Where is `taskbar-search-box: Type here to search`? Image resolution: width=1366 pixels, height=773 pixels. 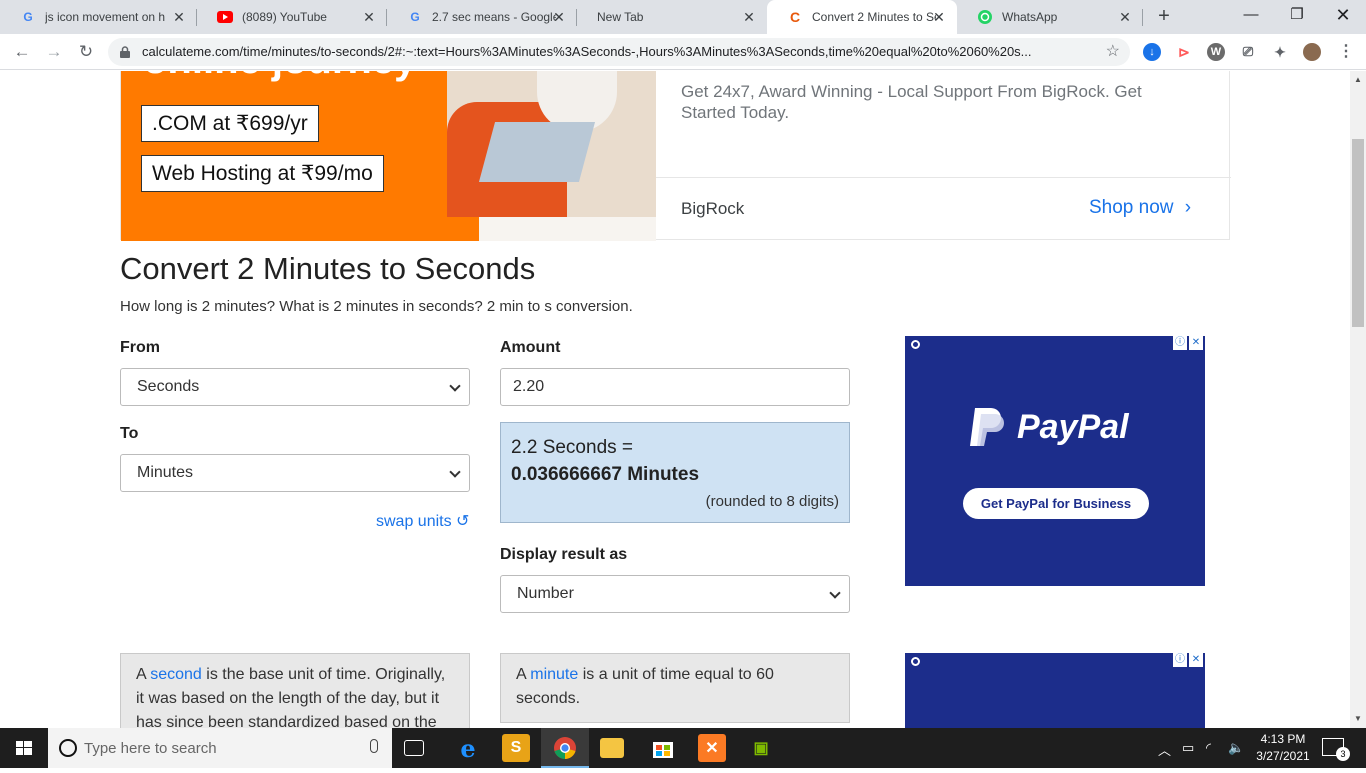
taskbar-search-box: Type here to search is located at coordinates (220, 748).